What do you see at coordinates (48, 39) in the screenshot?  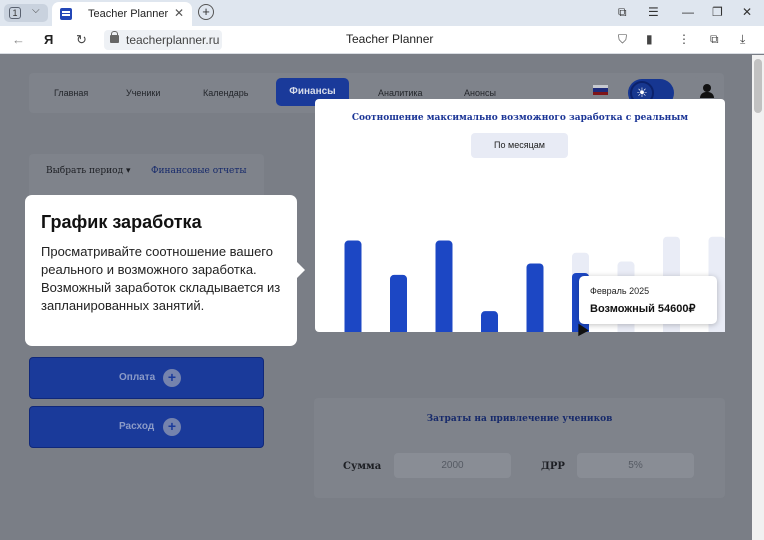 I see `search-engine-icon: Я` at bounding box center [48, 39].